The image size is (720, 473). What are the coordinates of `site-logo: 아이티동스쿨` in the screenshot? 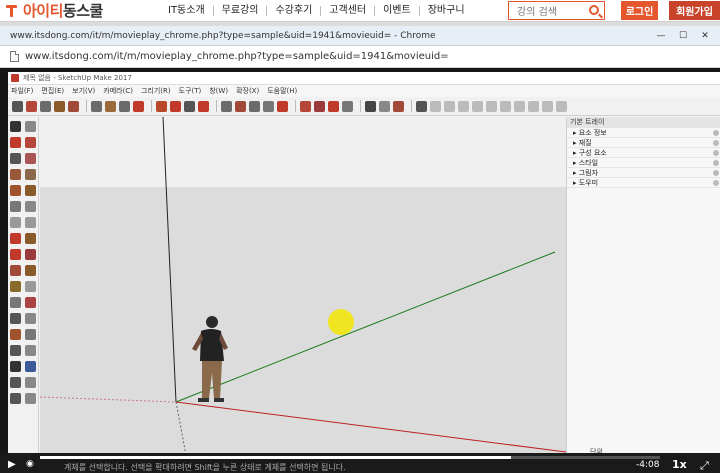 It's located at (75, 10).